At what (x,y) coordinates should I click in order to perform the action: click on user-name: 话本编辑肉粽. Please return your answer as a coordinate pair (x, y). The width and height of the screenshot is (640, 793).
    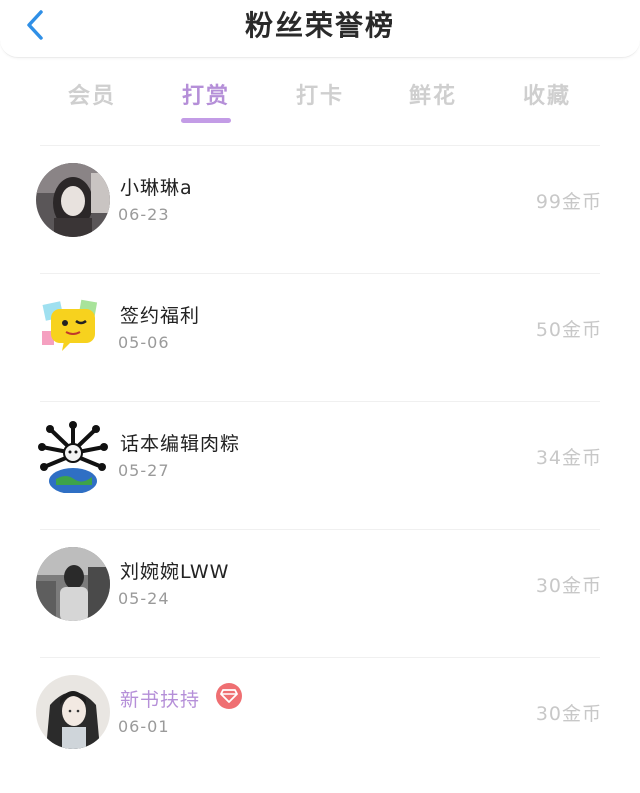
    Looking at the image, I should click on (180, 444).